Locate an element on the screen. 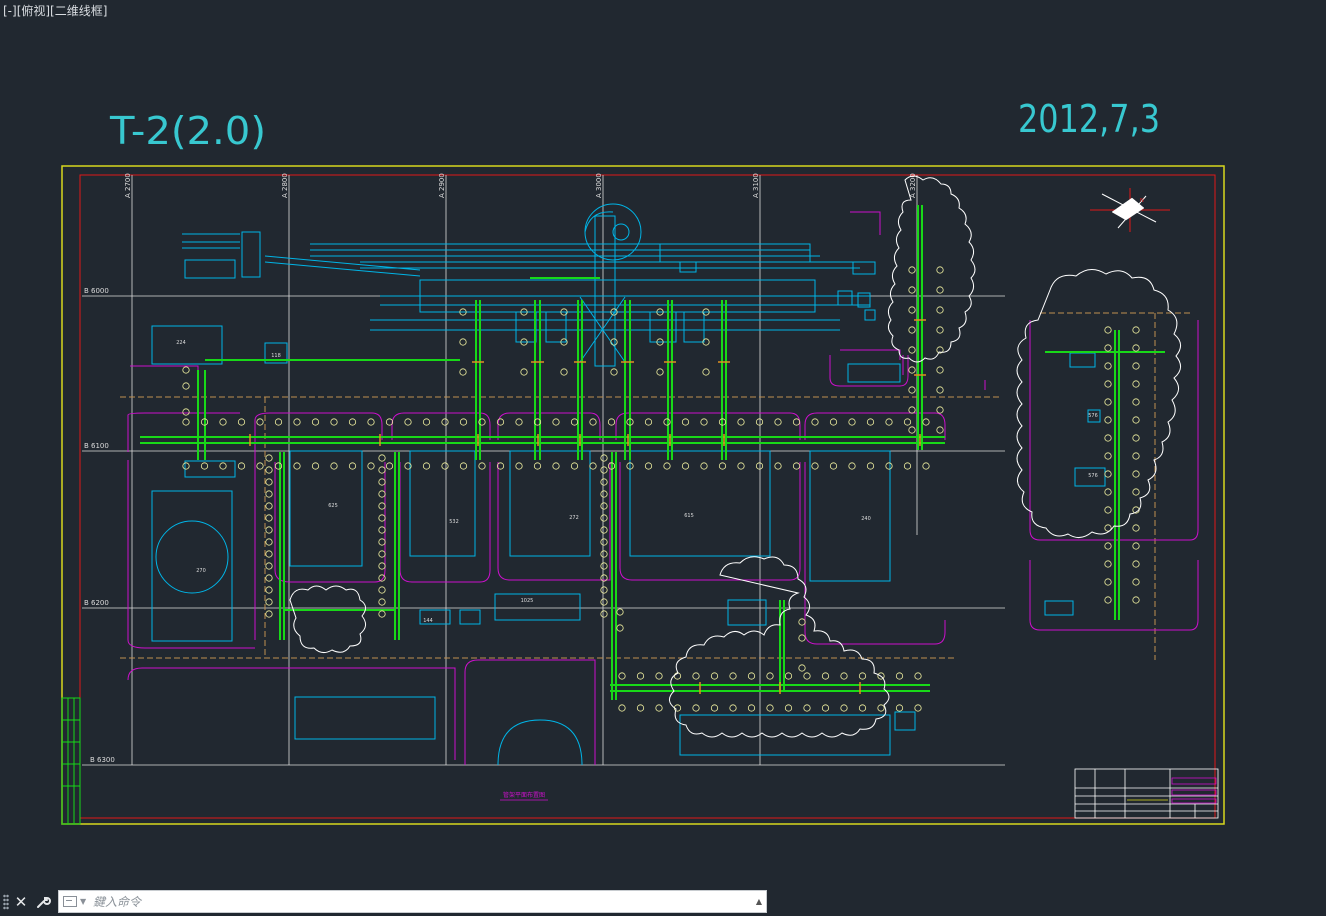 This screenshot has width=1326, height=916. room-value: 272 is located at coordinates (574, 518).